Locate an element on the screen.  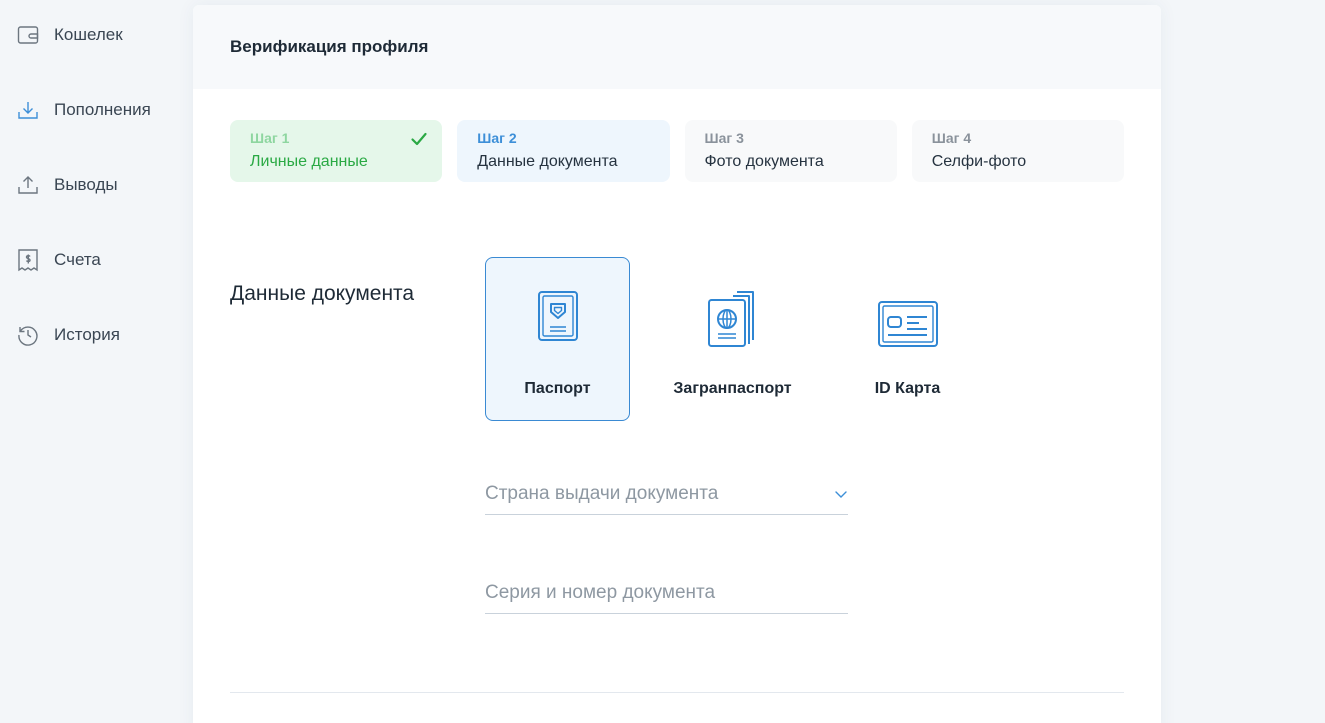
invoice-icon is located at coordinates (28, 260).